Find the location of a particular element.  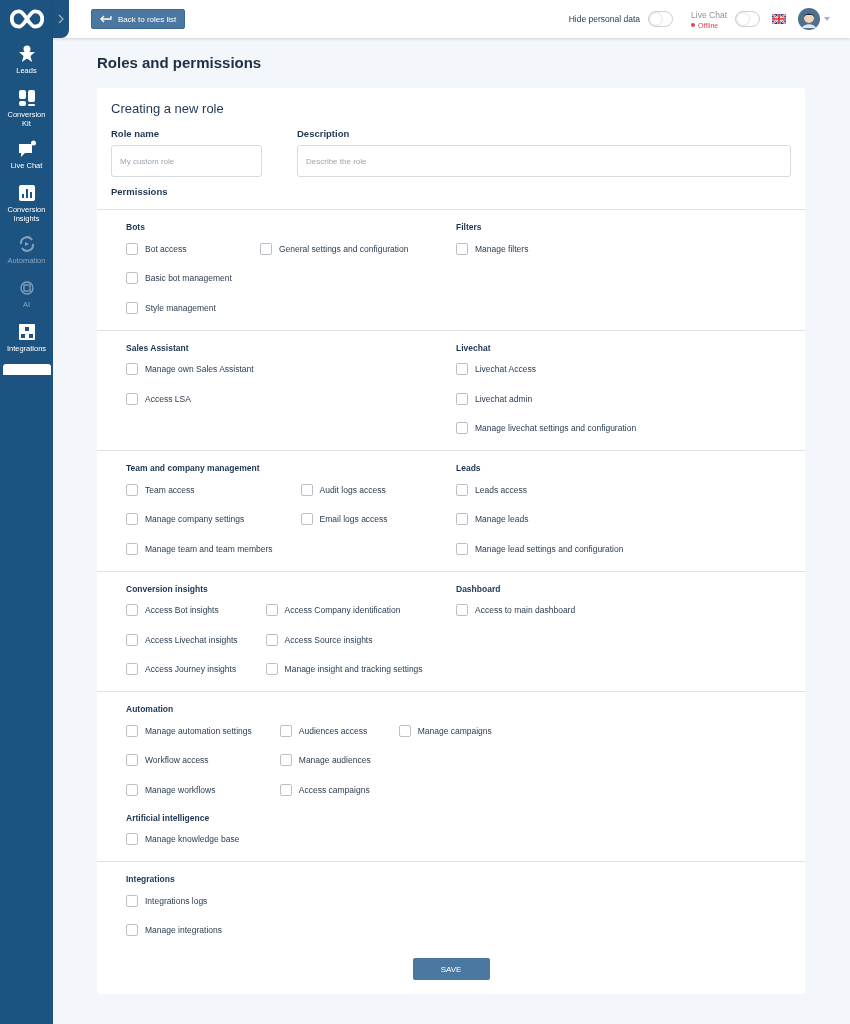

permission-label: Manage own Sales Assistant is located at coordinates (199, 369).